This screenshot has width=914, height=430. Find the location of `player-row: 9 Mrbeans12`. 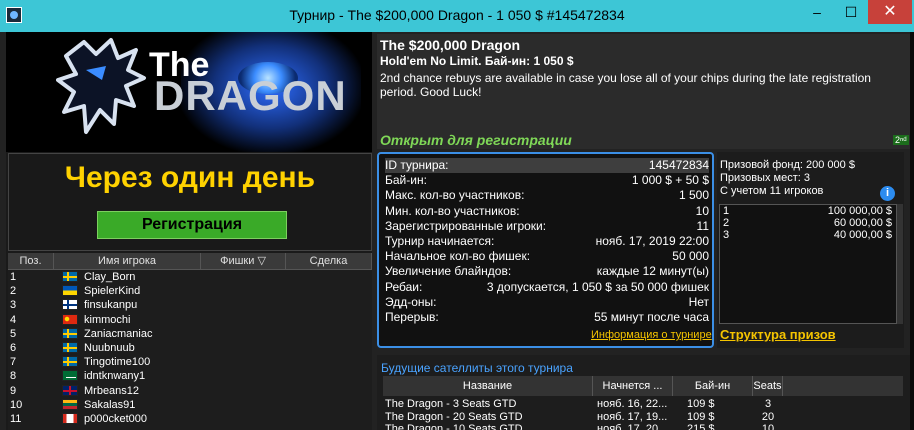

player-row: 9 Mrbeans12 is located at coordinates (190, 391).